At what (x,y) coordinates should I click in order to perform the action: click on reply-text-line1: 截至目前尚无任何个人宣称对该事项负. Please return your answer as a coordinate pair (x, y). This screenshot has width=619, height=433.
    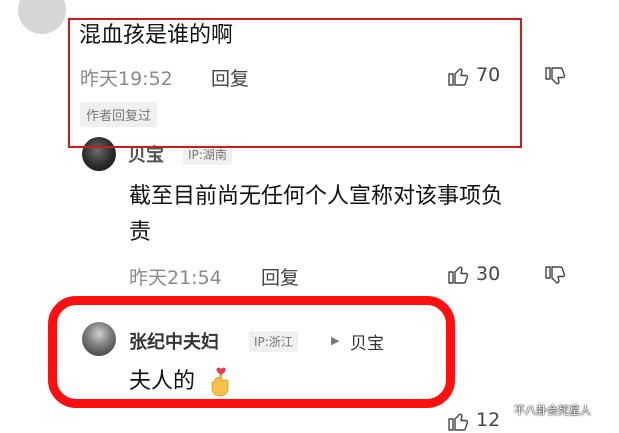
    Looking at the image, I should click on (316, 196).